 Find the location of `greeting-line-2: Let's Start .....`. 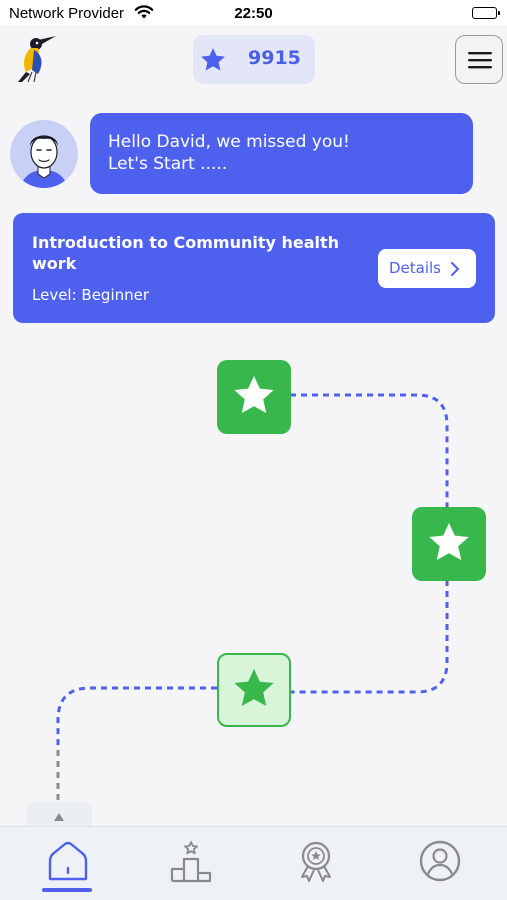

greeting-line-2: Let's Start ..... is located at coordinates (168, 164).